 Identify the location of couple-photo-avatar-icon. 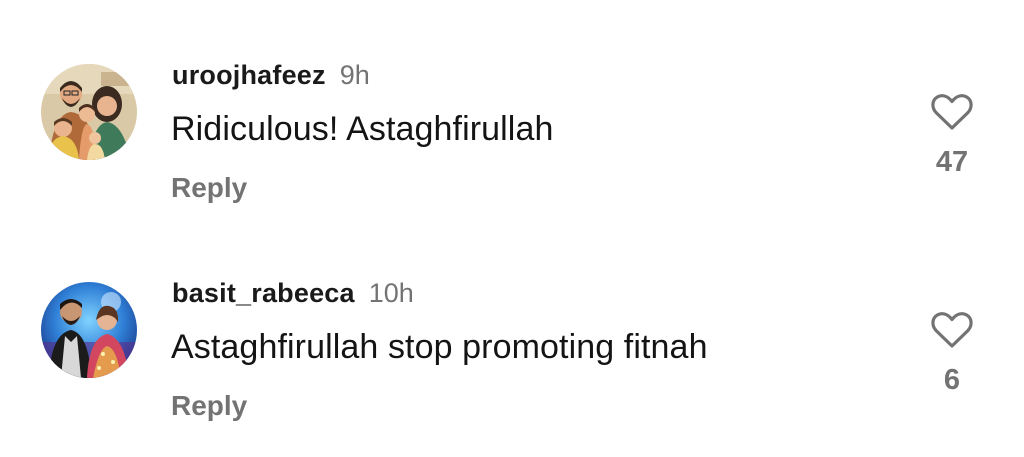
(89, 330).